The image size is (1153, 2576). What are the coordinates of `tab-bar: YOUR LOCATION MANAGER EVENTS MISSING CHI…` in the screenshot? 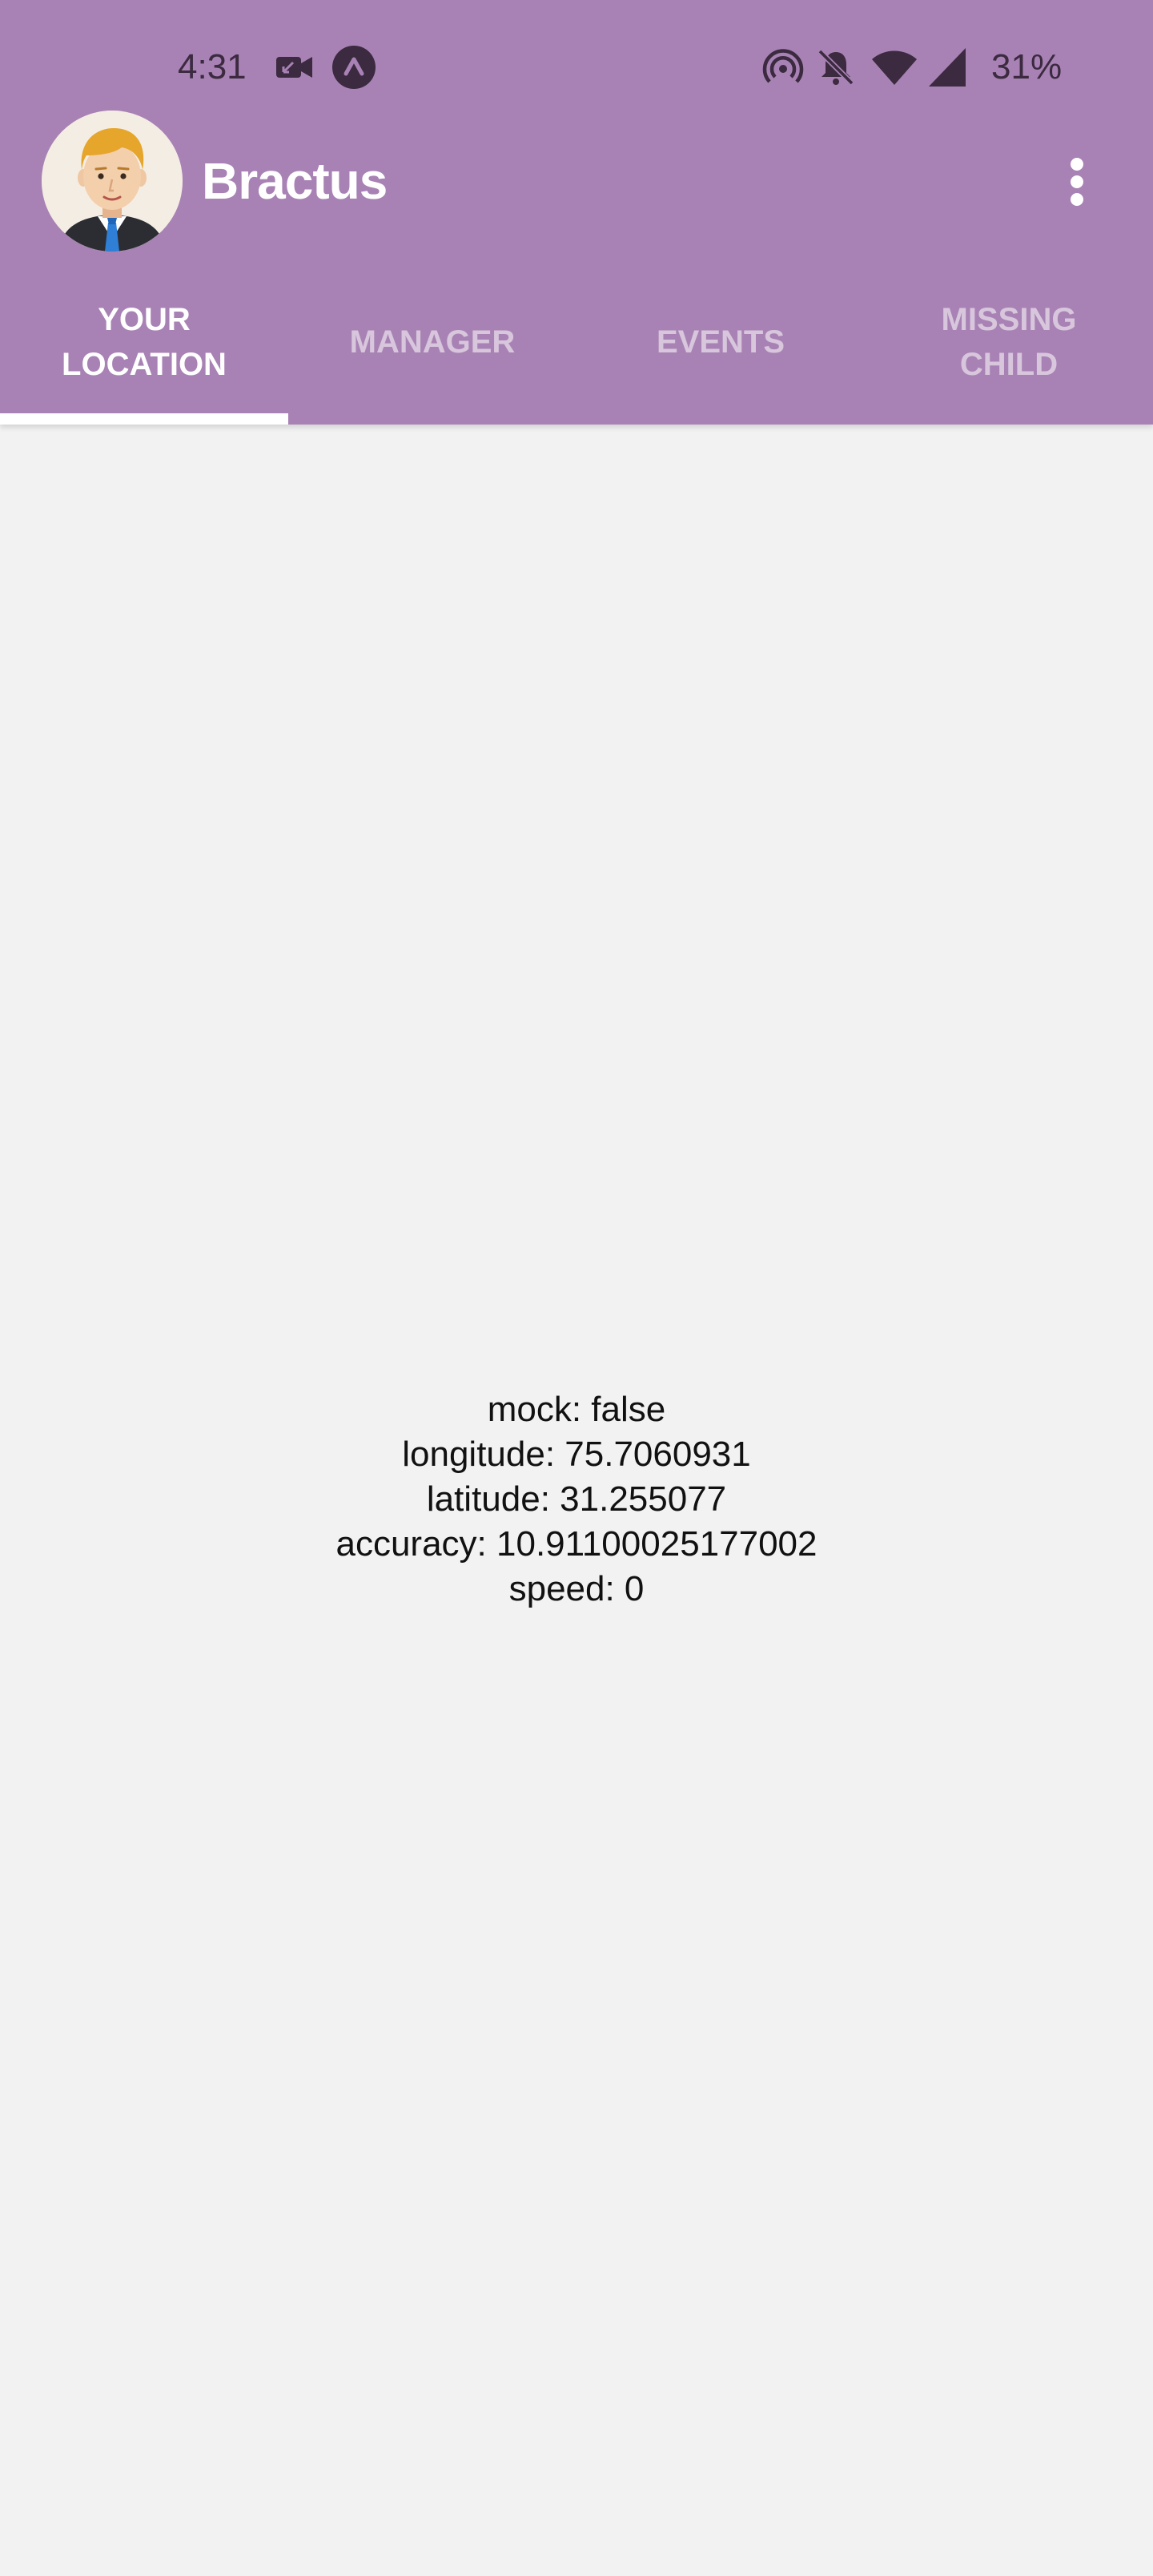 It's located at (576, 353).